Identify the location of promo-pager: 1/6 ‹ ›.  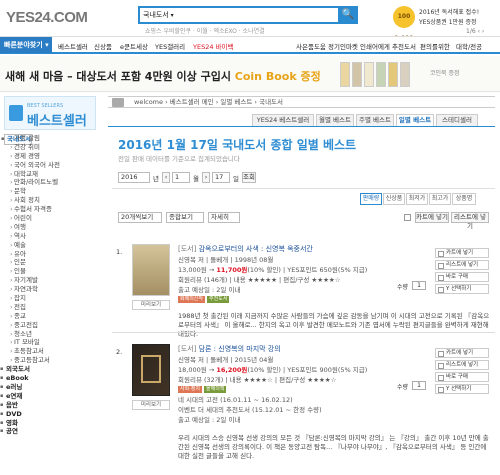
(475, 31).